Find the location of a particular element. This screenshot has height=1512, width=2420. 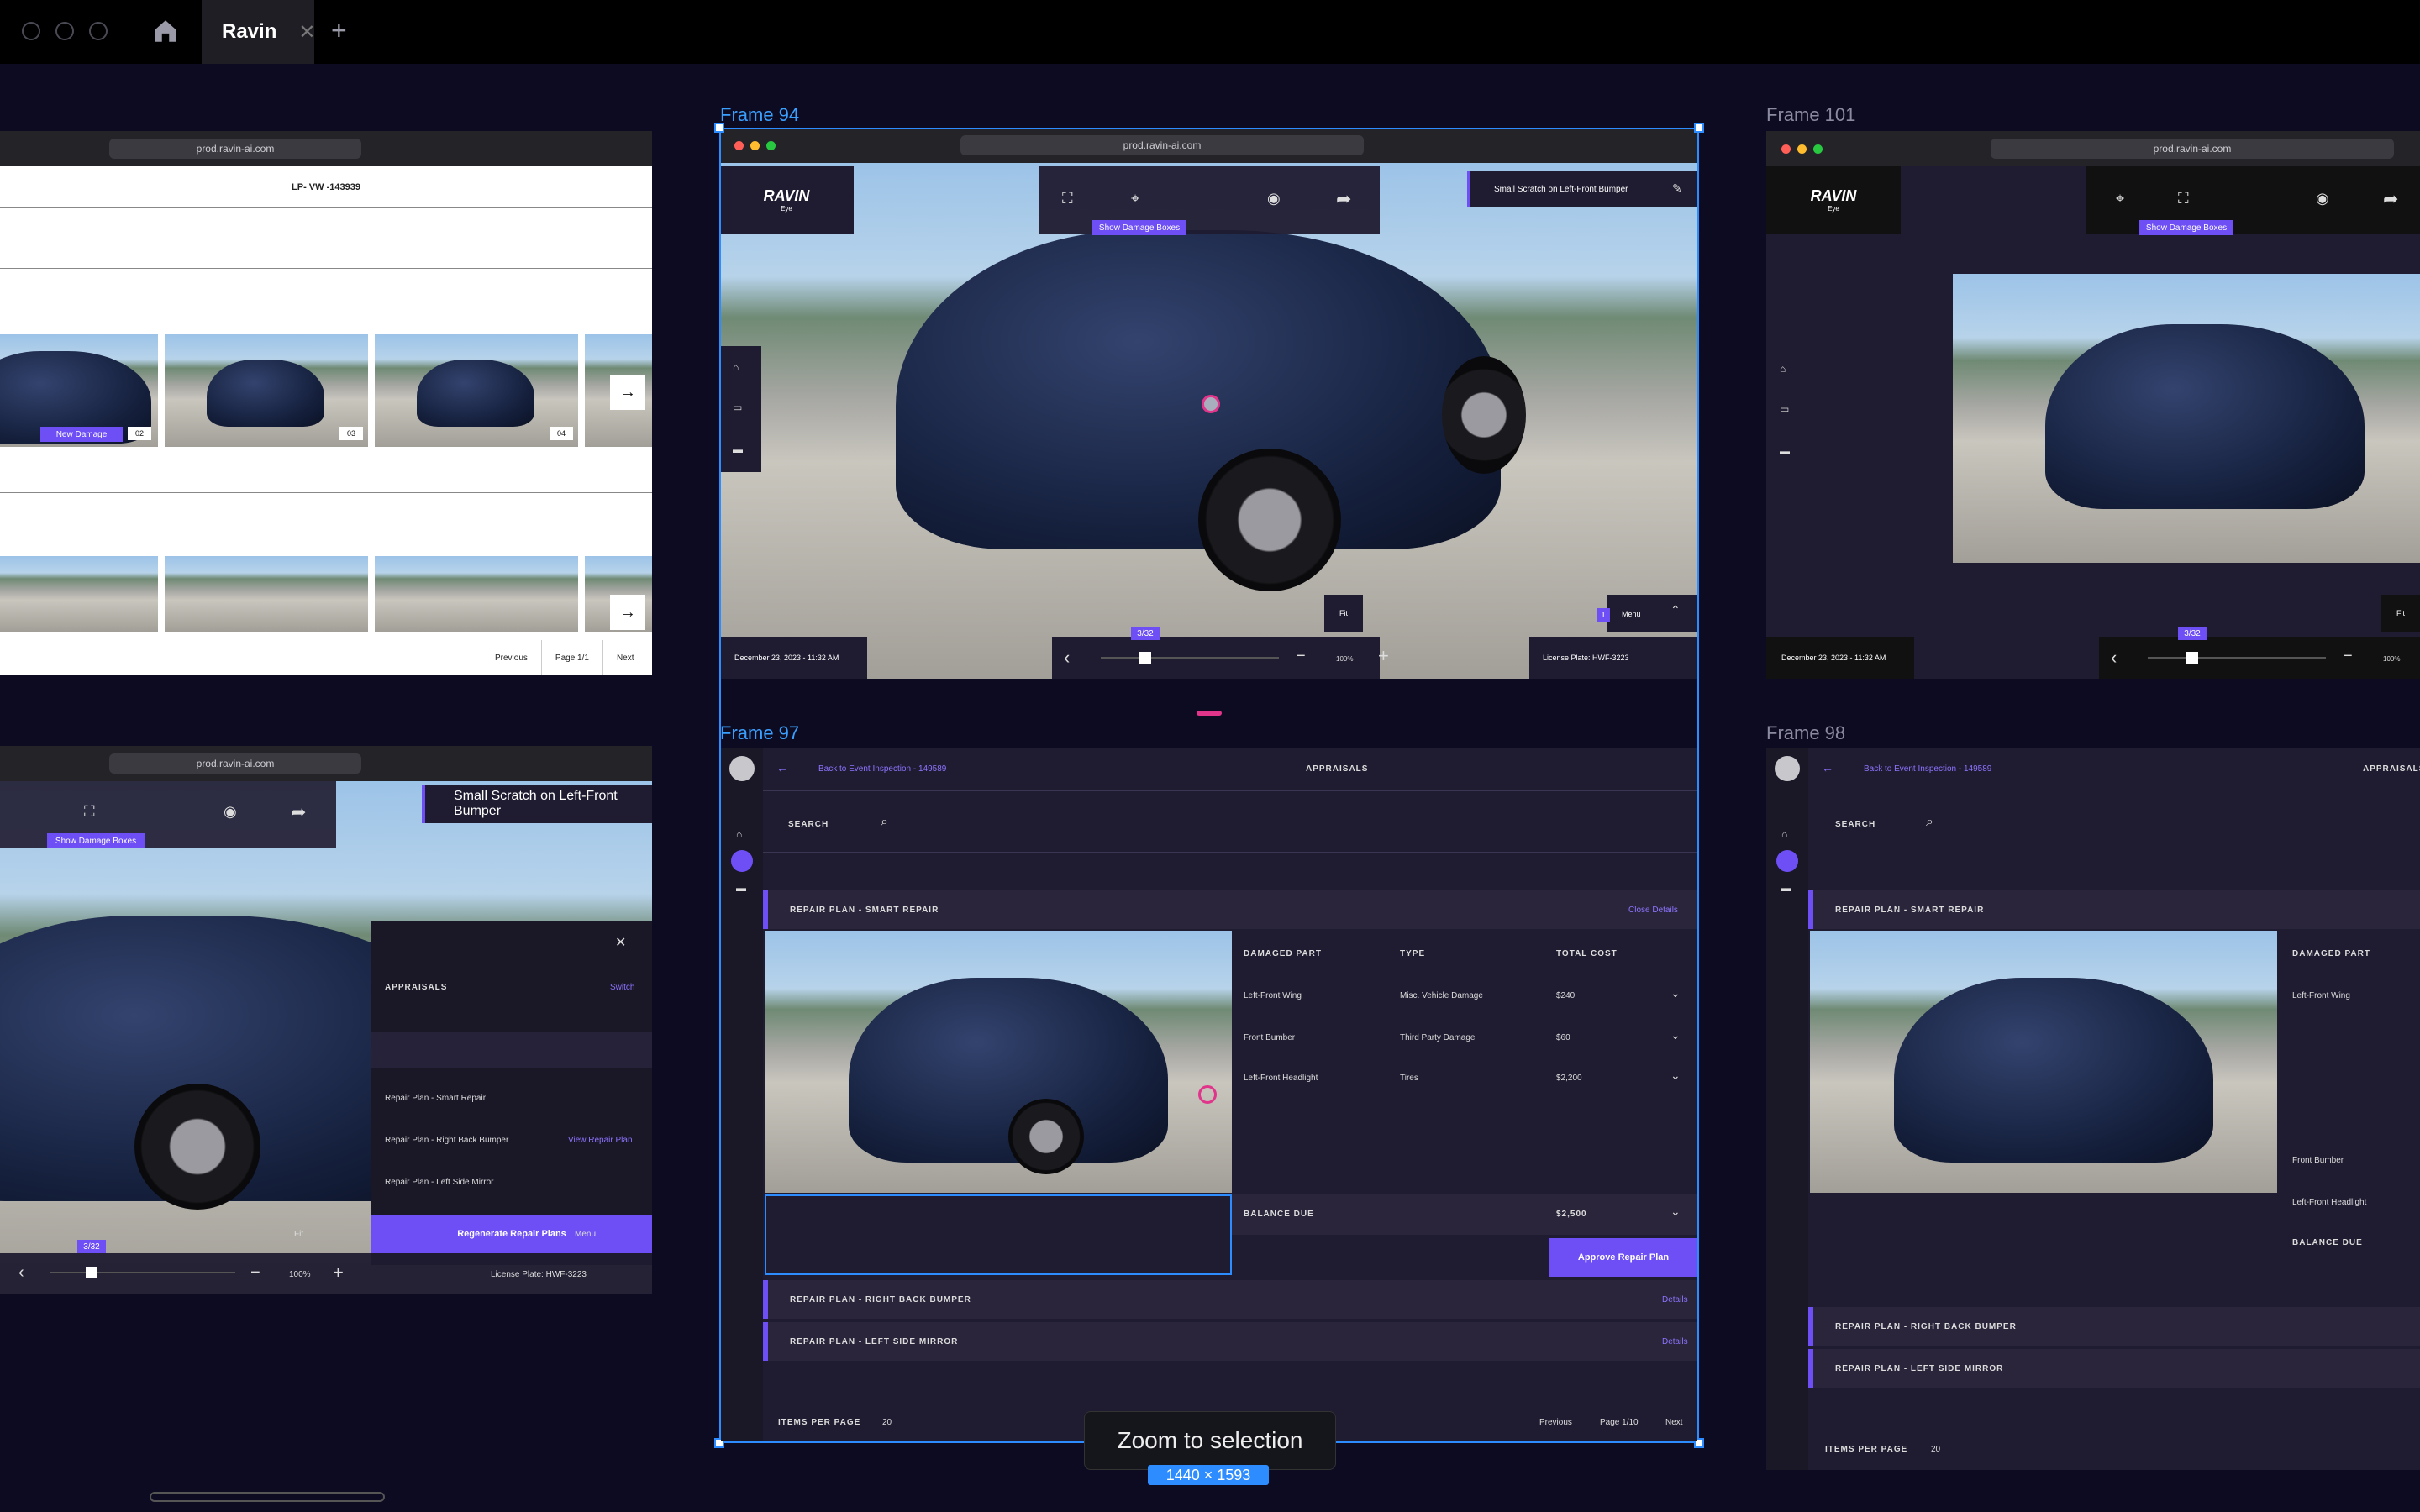

close-icon: ✕ is located at coordinates (306, 32).